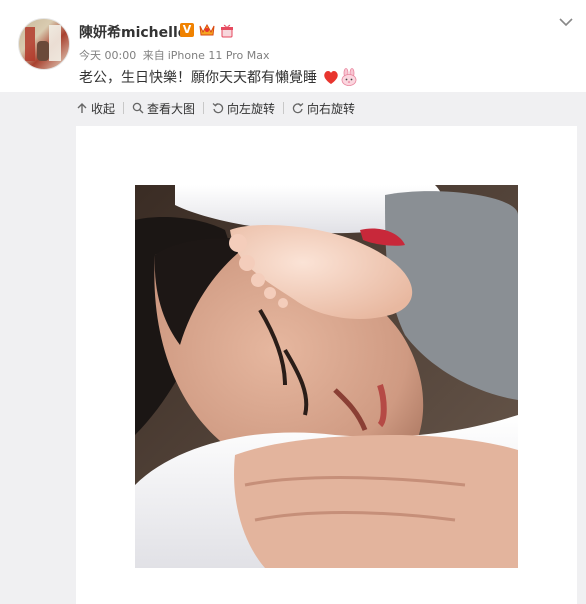 This screenshot has width=586, height=604. What do you see at coordinates (331, 108) in the screenshot?
I see `rotate-right-label: 向右旋转` at bounding box center [331, 108].